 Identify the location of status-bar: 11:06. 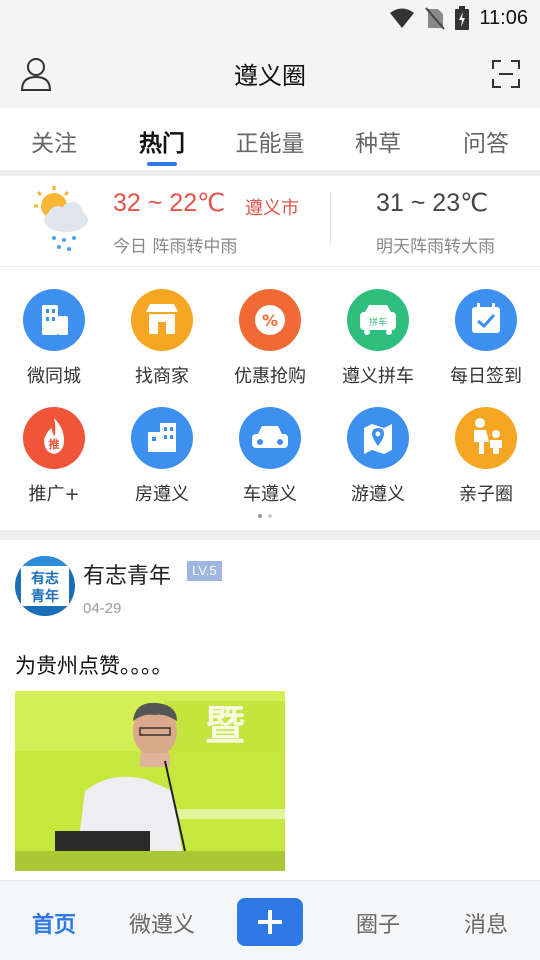
(270, 19).